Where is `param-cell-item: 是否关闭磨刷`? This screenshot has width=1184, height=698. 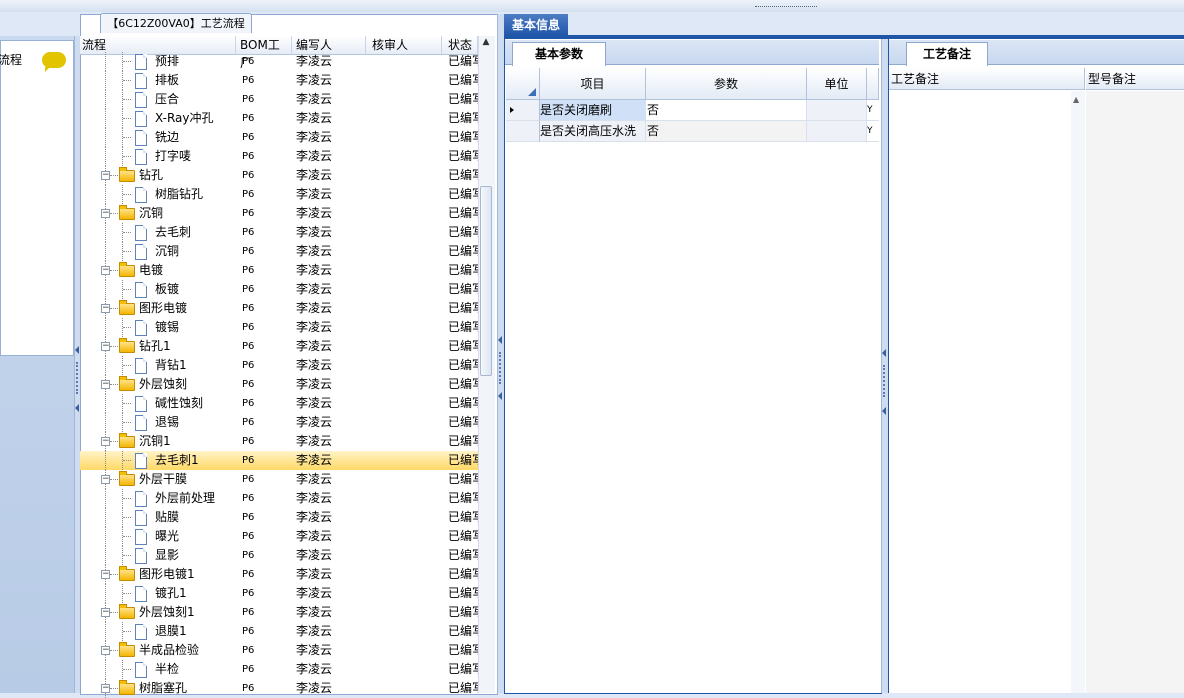
param-cell-item: 是否关闭磨刷 is located at coordinates (593, 110).